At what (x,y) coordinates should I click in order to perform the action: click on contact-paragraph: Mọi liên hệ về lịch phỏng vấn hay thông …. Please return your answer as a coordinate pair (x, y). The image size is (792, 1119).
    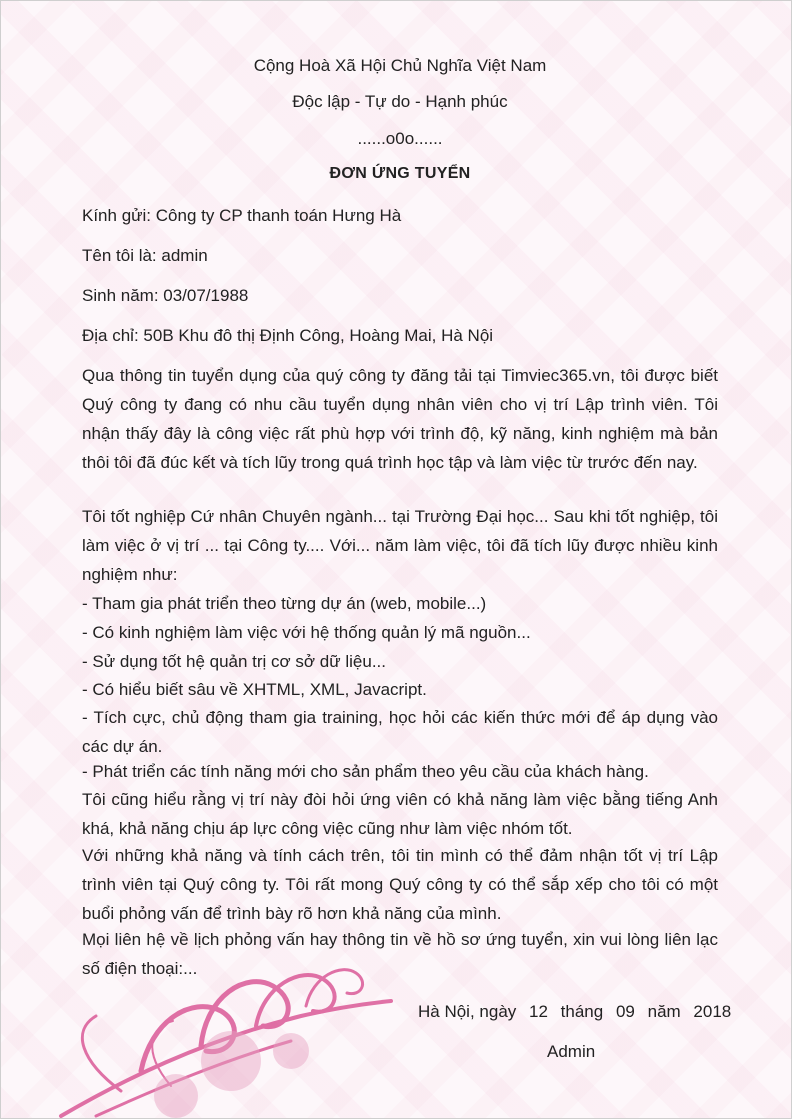
    Looking at the image, I should click on (400, 954).